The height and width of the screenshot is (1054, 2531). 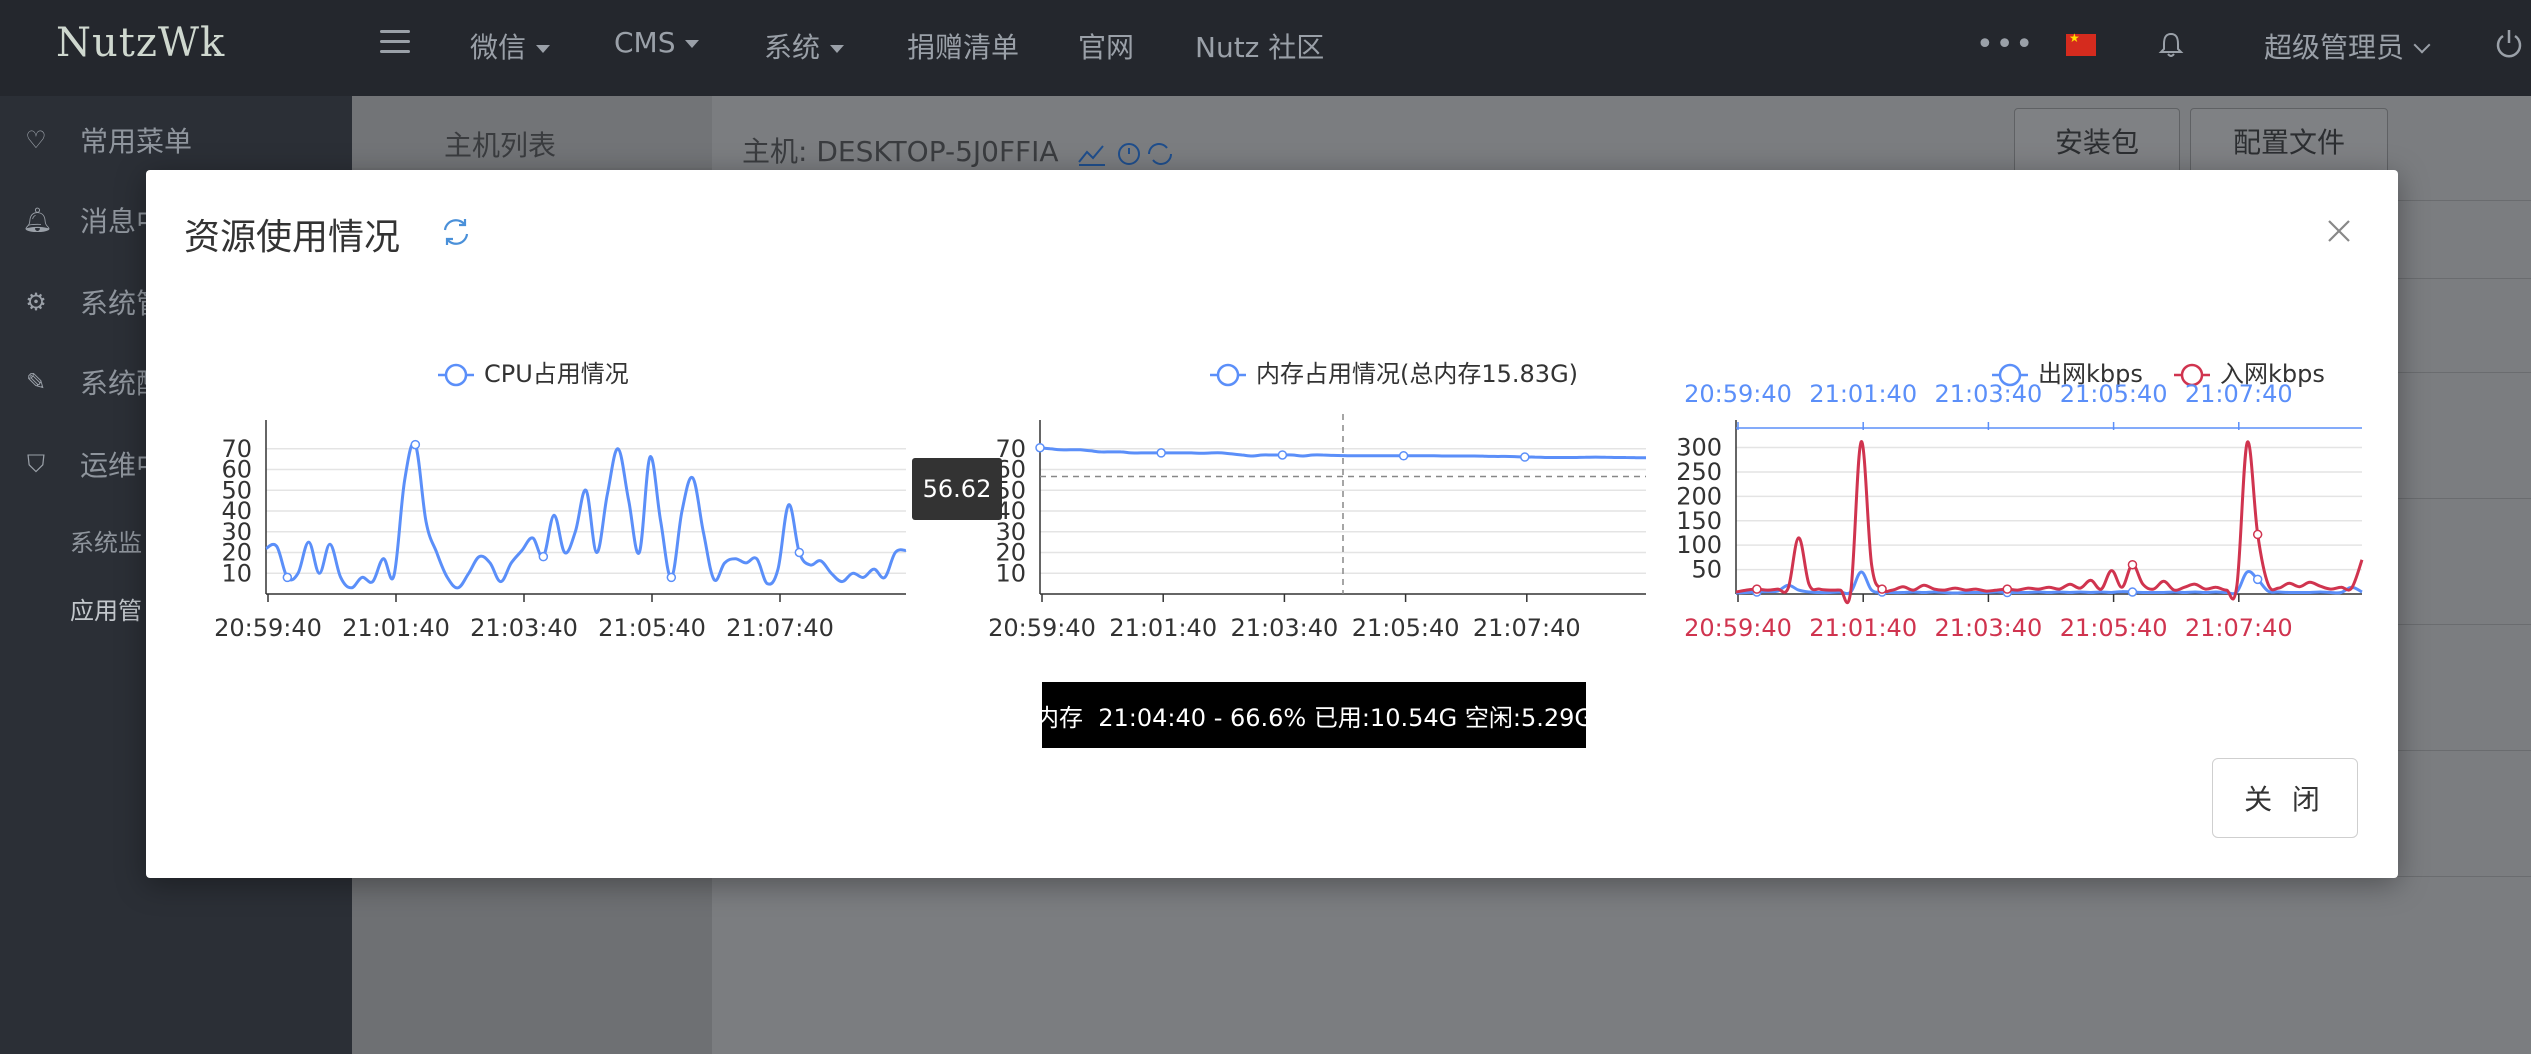 What do you see at coordinates (2114, 394) in the screenshot?
I see `top-x-tick-label: 21:05:40` at bounding box center [2114, 394].